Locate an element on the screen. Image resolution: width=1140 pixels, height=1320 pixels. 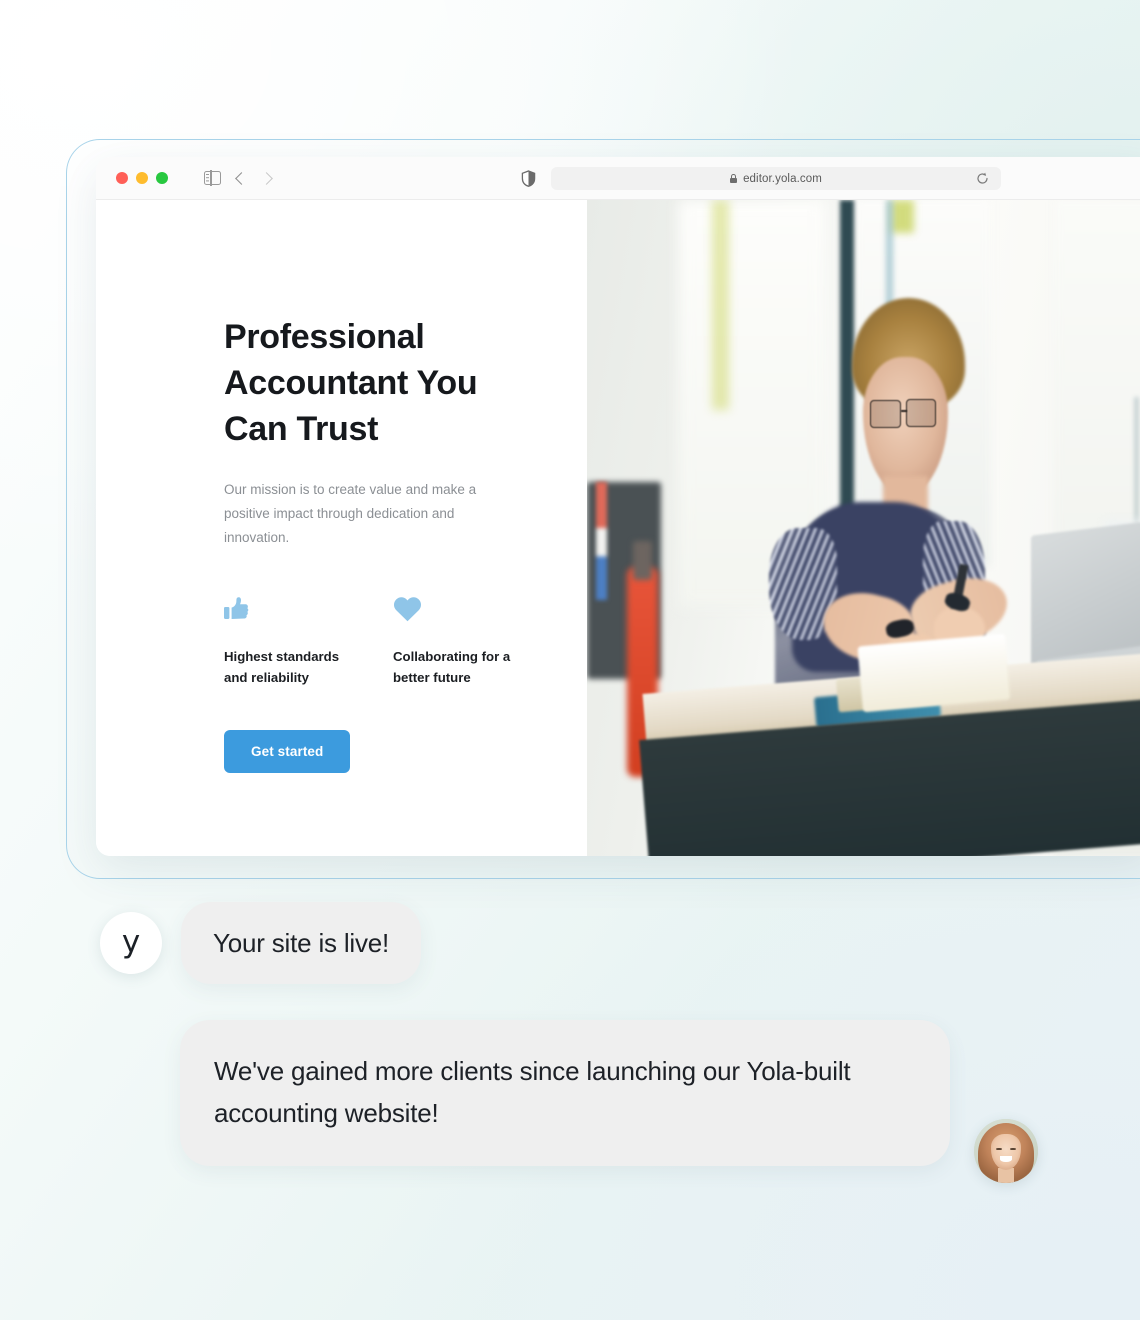
feature-item: Highest standards and reliability is located at coordinates (289, 642).